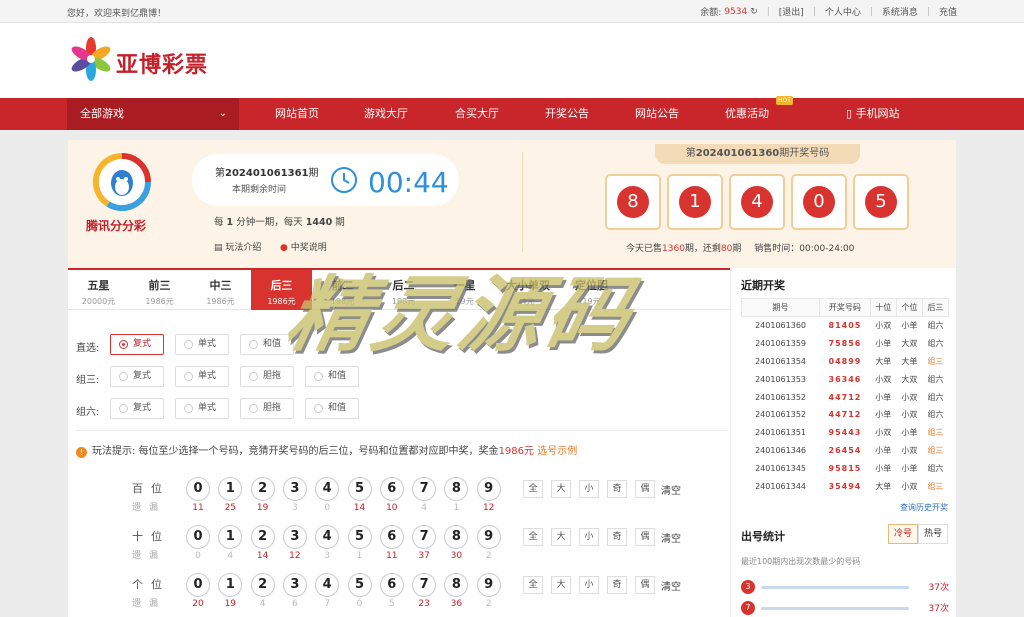  What do you see at coordinates (202, 344) in the screenshot?
I see `option-direct-single: 单式` at bounding box center [202, 344].